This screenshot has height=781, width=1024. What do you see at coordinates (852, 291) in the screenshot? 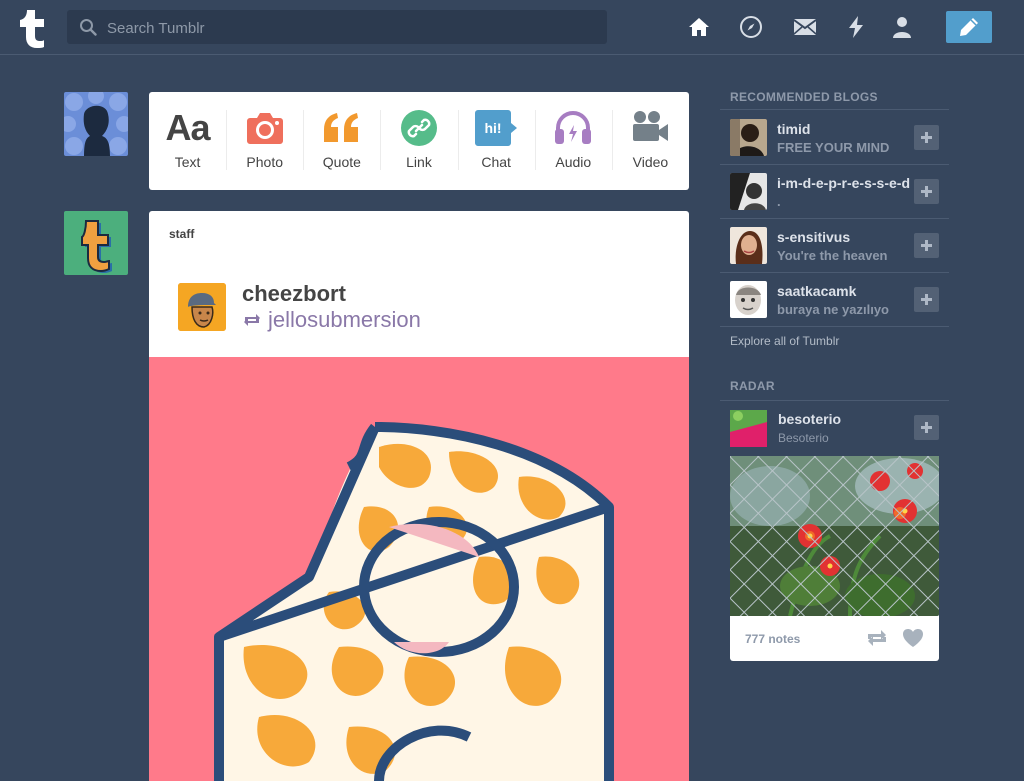
I see `blog-name: saatkacamk` at bounding box center [852, 291].